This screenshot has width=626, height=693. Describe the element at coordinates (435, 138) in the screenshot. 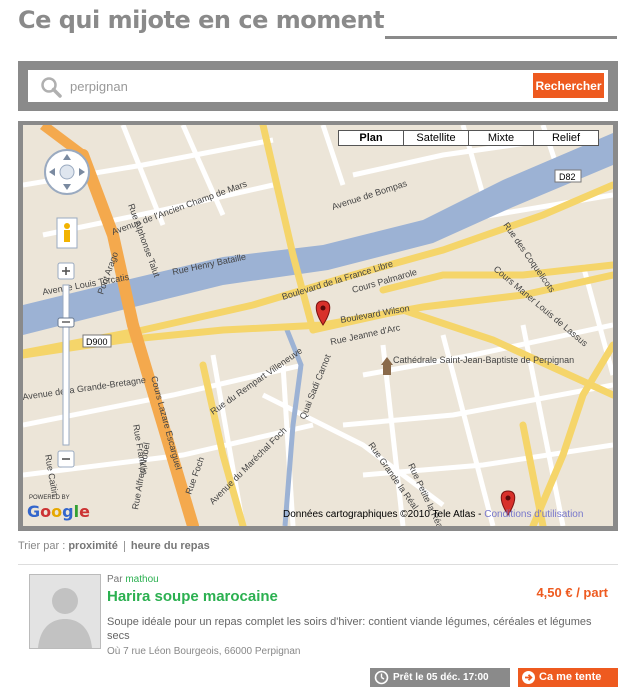

I see `map-type-satellite: Satellite` at that location.